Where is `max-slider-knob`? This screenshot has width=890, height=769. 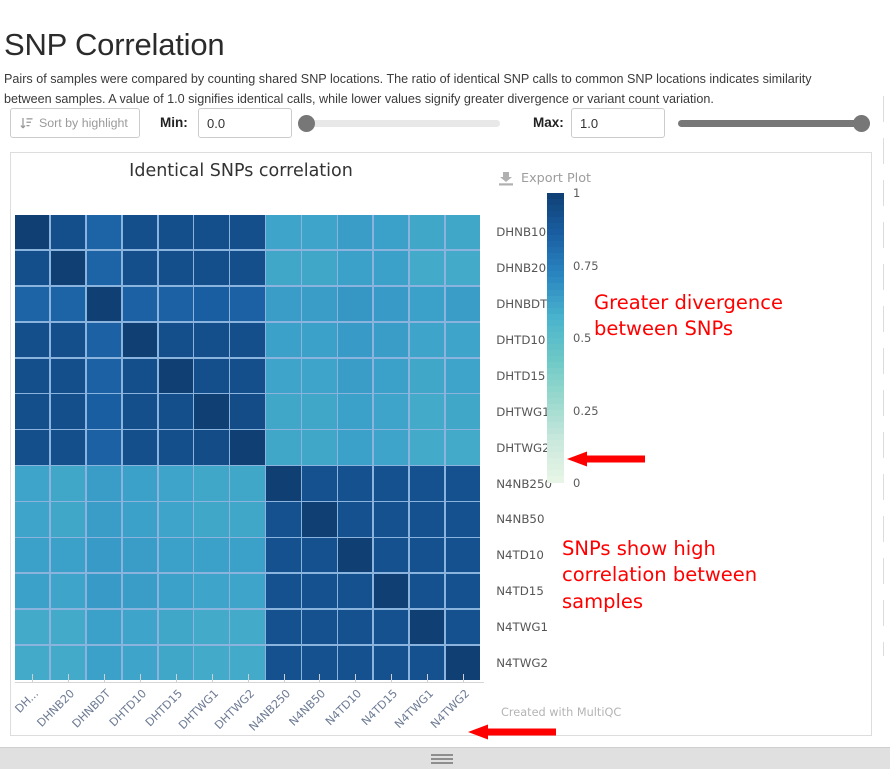
max-slider-knob is located at coordinates (861, 123).